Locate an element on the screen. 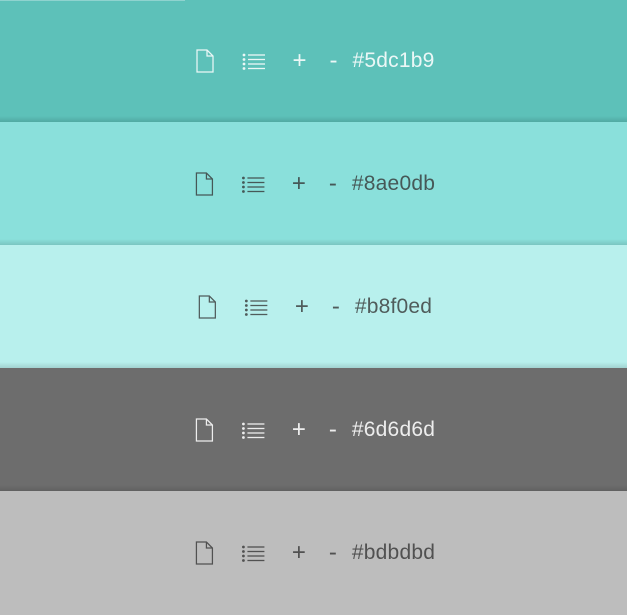 This screenshot has width=627, height=615. swatch-toolbar: + - #5dc1b9 is located at coordinates (314, 61).